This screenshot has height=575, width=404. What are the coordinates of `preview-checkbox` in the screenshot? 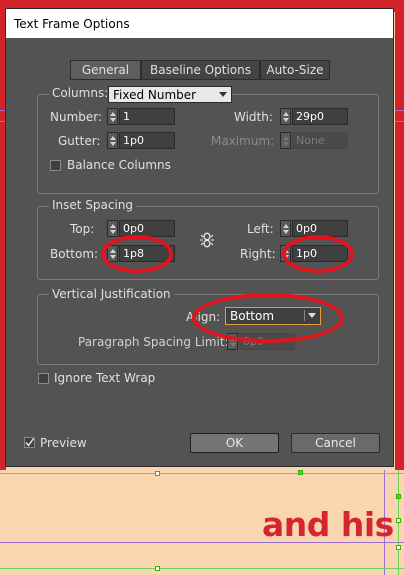 It's located at (29, 442).